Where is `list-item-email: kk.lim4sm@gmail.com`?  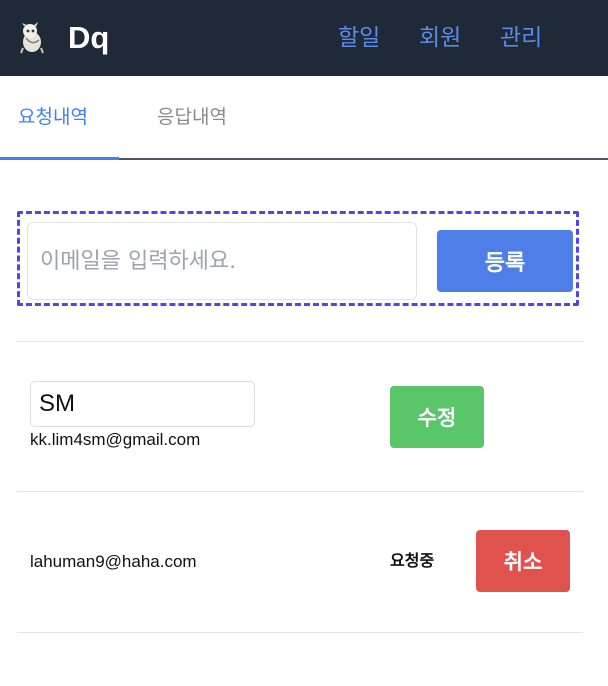 list-item-email: kk.lim4sm@gmail.com is located at coordinates (115, 439).